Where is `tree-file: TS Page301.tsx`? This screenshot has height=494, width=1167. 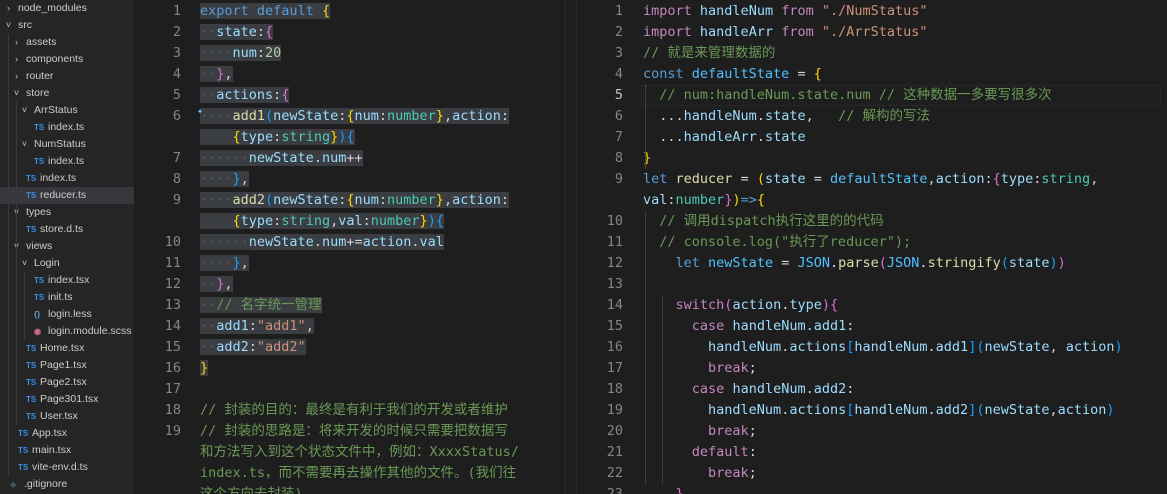
tree-file: TS Page301.tsx is located at coordinates (67, 399).